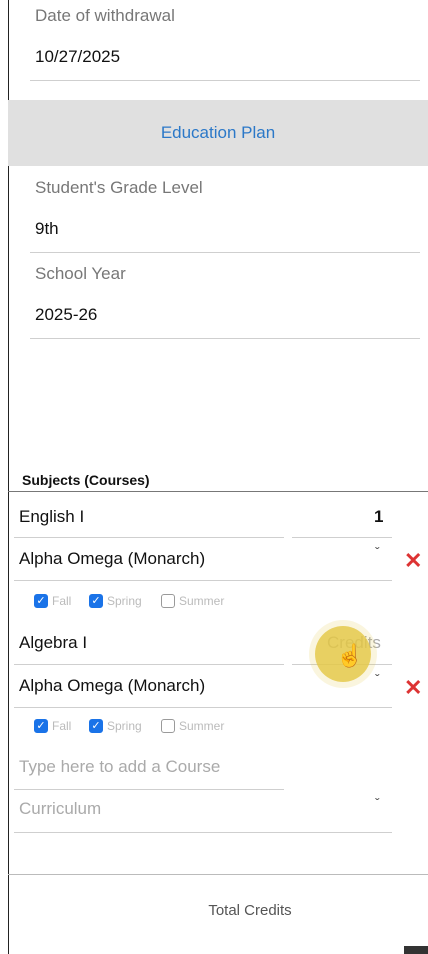  Describe the element at coordinates (53, 643) in the screenshot. I see `course-name-input: Algebra I` at that location.